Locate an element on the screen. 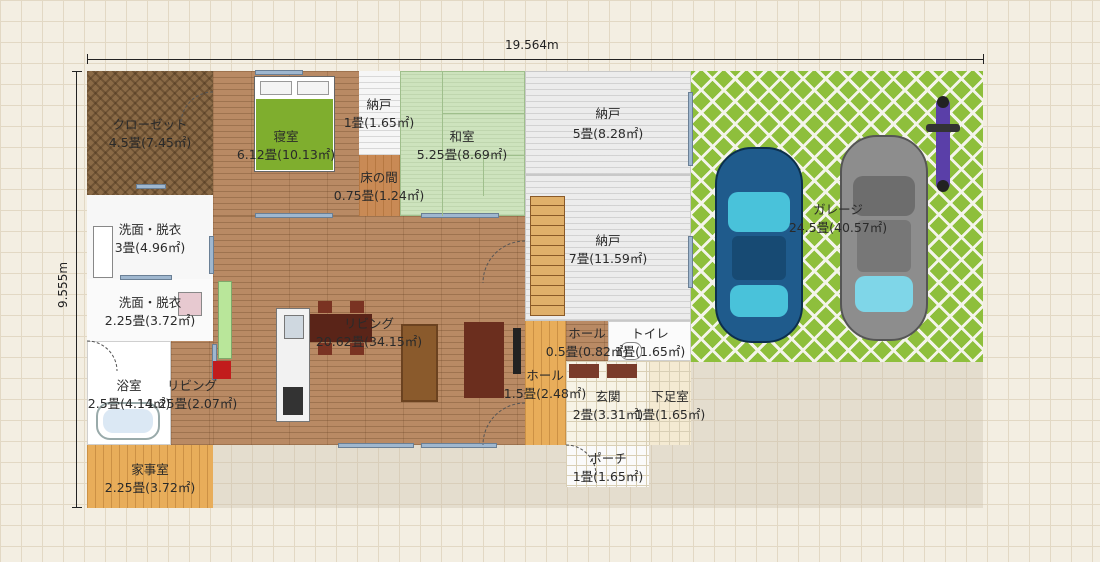 Image resolution: width=1100 pixels, height=562 pixels. utility-name: 家事室 is located at coordinates (150, 469).